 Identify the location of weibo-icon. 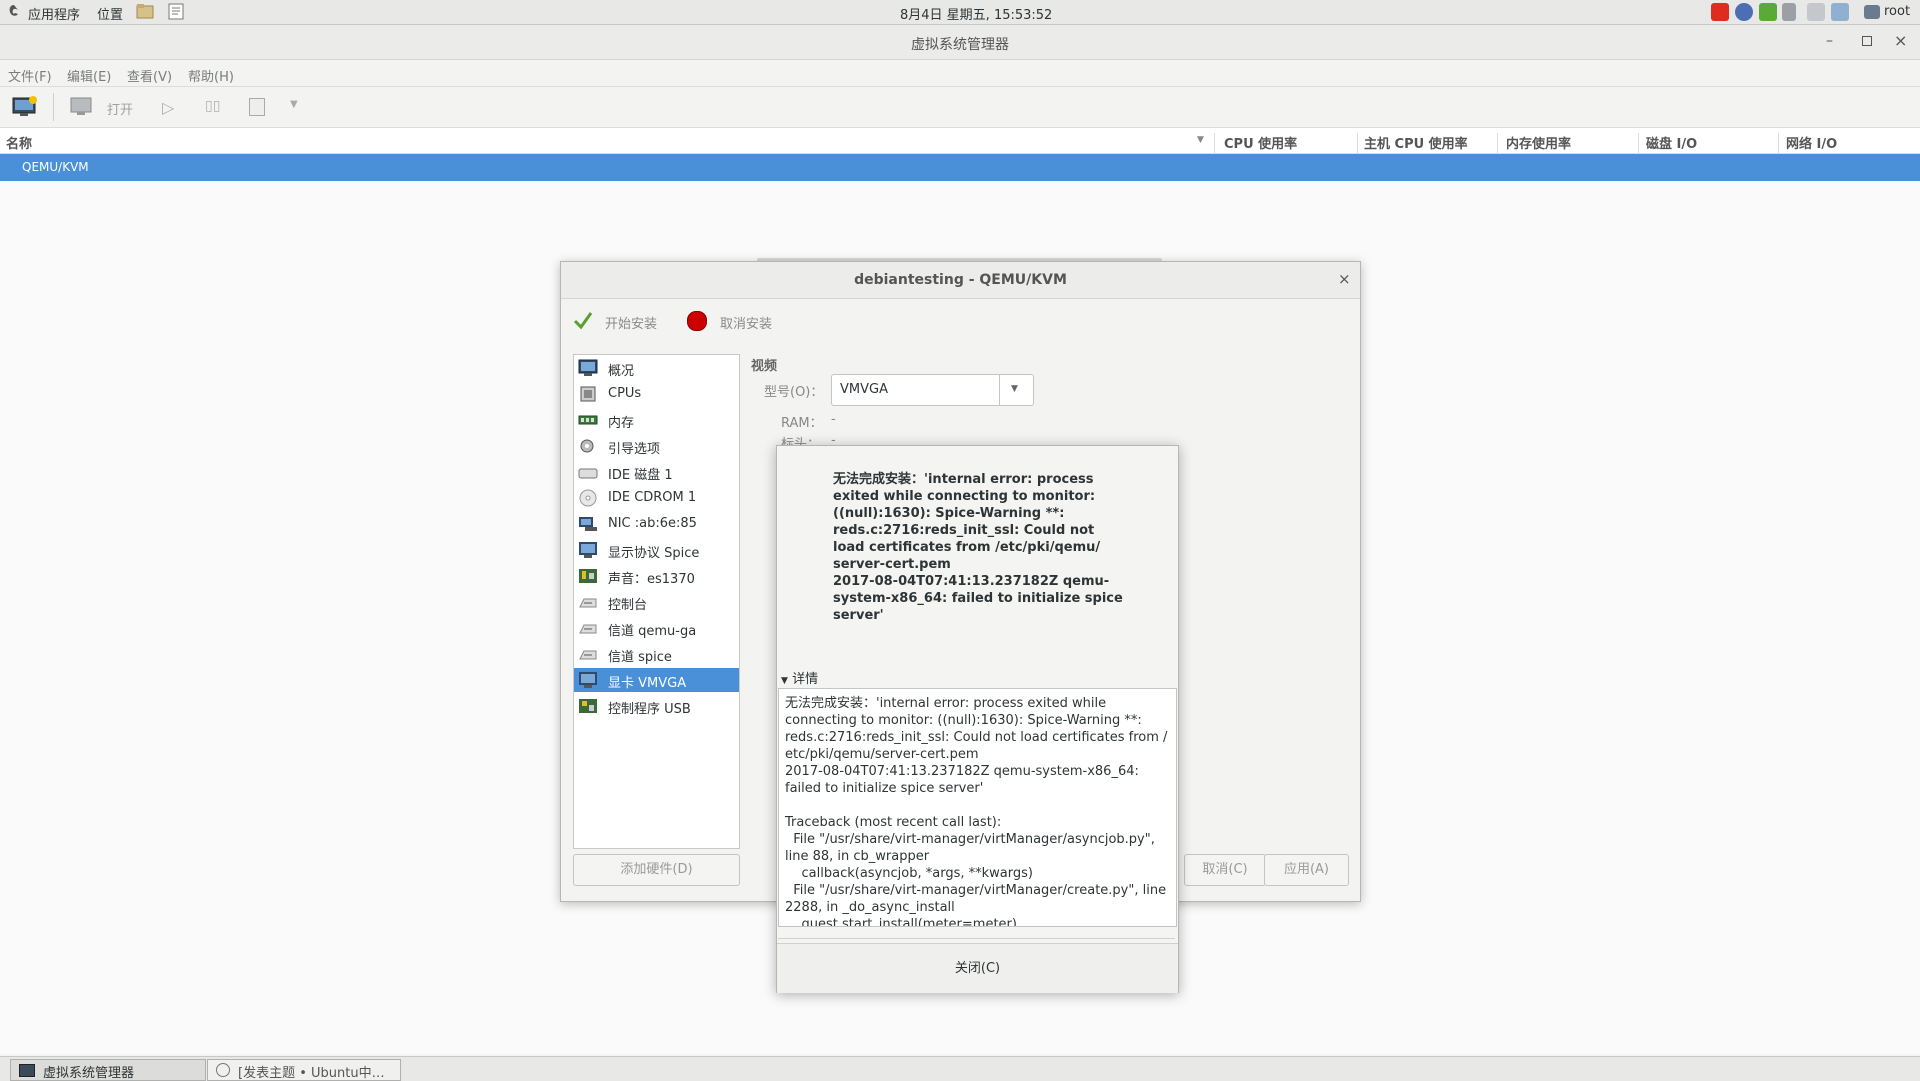
(1720, 12).